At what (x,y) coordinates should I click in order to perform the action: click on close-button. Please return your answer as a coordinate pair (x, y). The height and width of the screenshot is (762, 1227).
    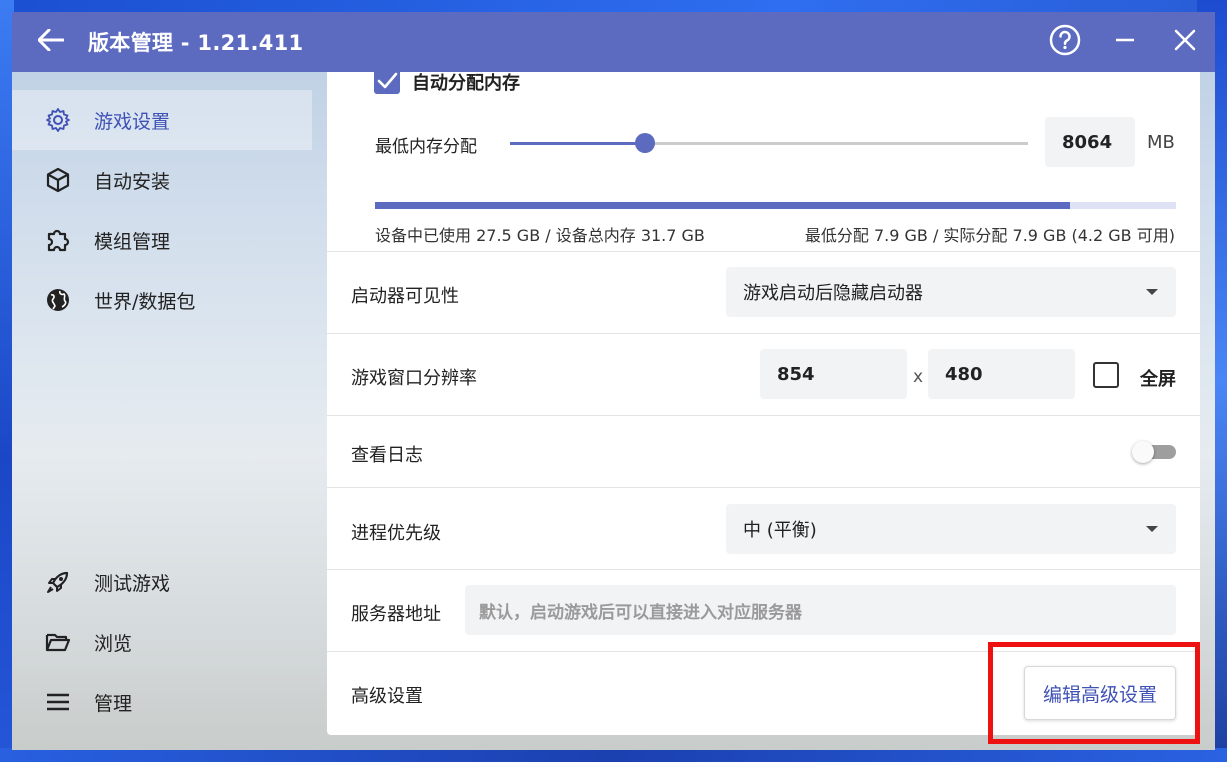
    Looking at the image, I should click on (1185, 42).